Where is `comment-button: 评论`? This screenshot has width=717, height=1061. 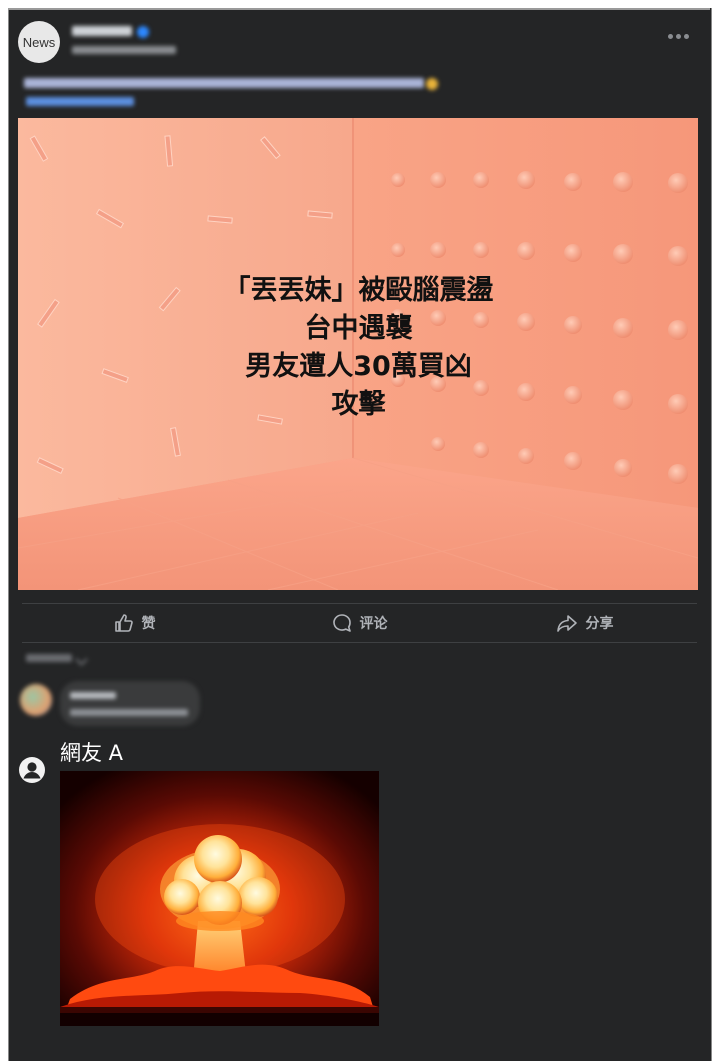 comment-button: 评论 is located at coordinates (359, 623).